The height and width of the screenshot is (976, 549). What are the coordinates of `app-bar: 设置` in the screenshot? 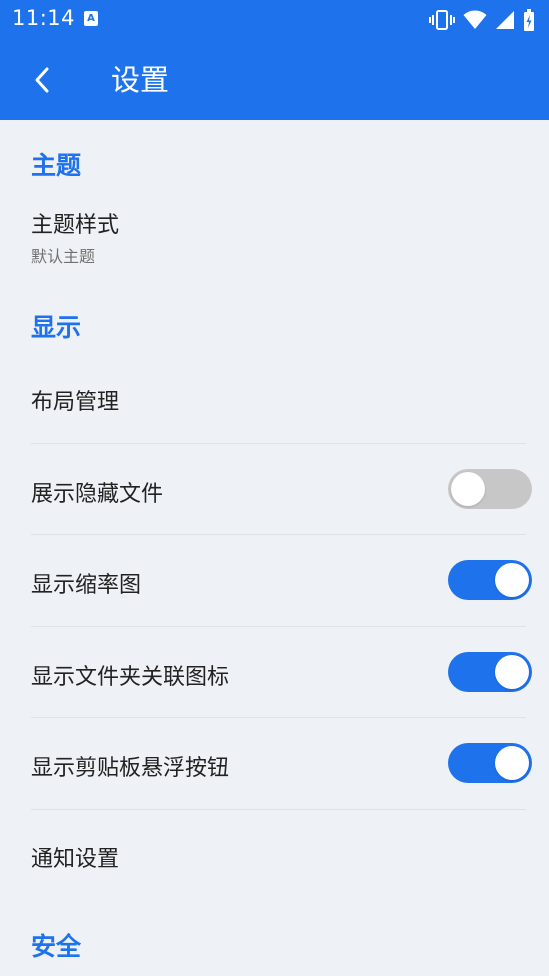 It's located at (274, 80).